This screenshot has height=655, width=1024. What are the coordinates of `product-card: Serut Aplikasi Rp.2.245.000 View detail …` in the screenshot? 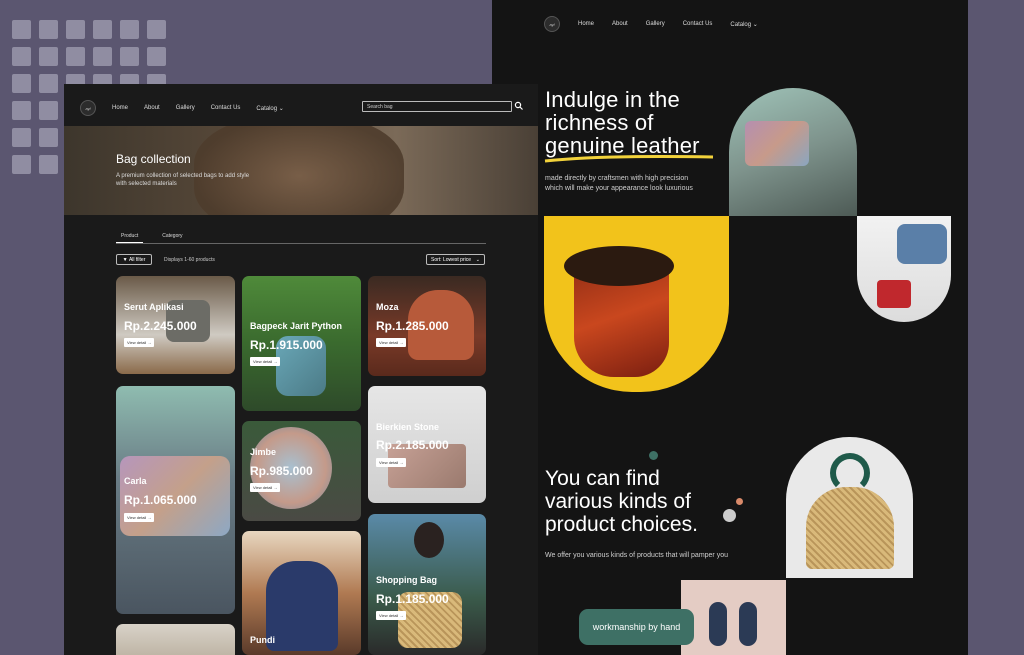 It's located at (175, 325).